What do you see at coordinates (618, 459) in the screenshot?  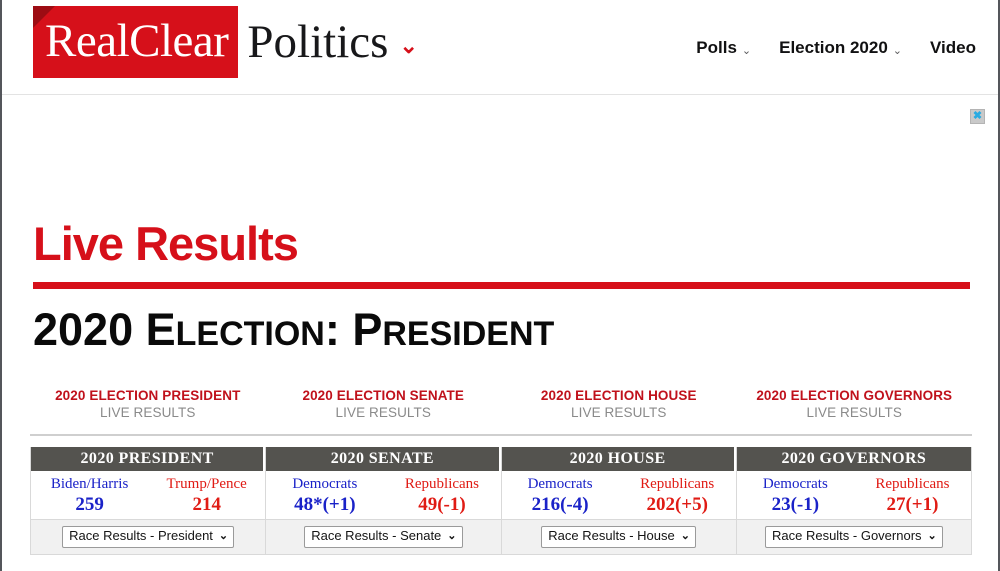 I see `results-header-house: 2020 HOUSE` at bounding box center [618, 459].